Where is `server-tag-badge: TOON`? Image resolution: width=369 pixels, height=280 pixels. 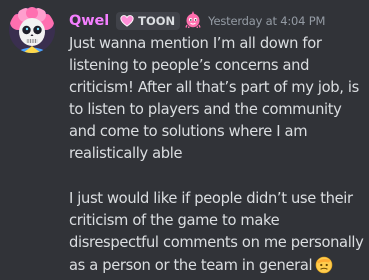
server-tag-badge: TOON is located at coordinates (148, 21).